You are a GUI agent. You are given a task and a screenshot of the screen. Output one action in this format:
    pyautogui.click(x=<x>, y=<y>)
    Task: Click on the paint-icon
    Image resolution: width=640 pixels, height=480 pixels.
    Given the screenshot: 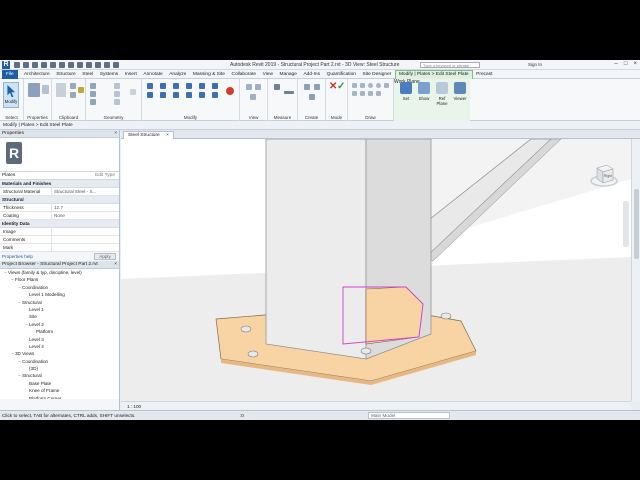 What is the action you would take?
    pyautogui.click(x=117, y=102)
    